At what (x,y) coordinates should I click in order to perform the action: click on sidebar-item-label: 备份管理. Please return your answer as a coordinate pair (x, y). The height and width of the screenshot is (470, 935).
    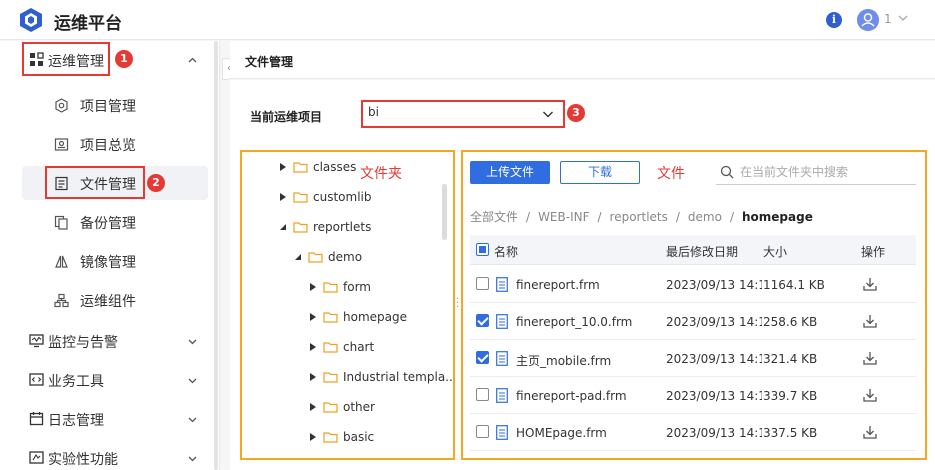
    Looking at the image, I should click on (108, 224).